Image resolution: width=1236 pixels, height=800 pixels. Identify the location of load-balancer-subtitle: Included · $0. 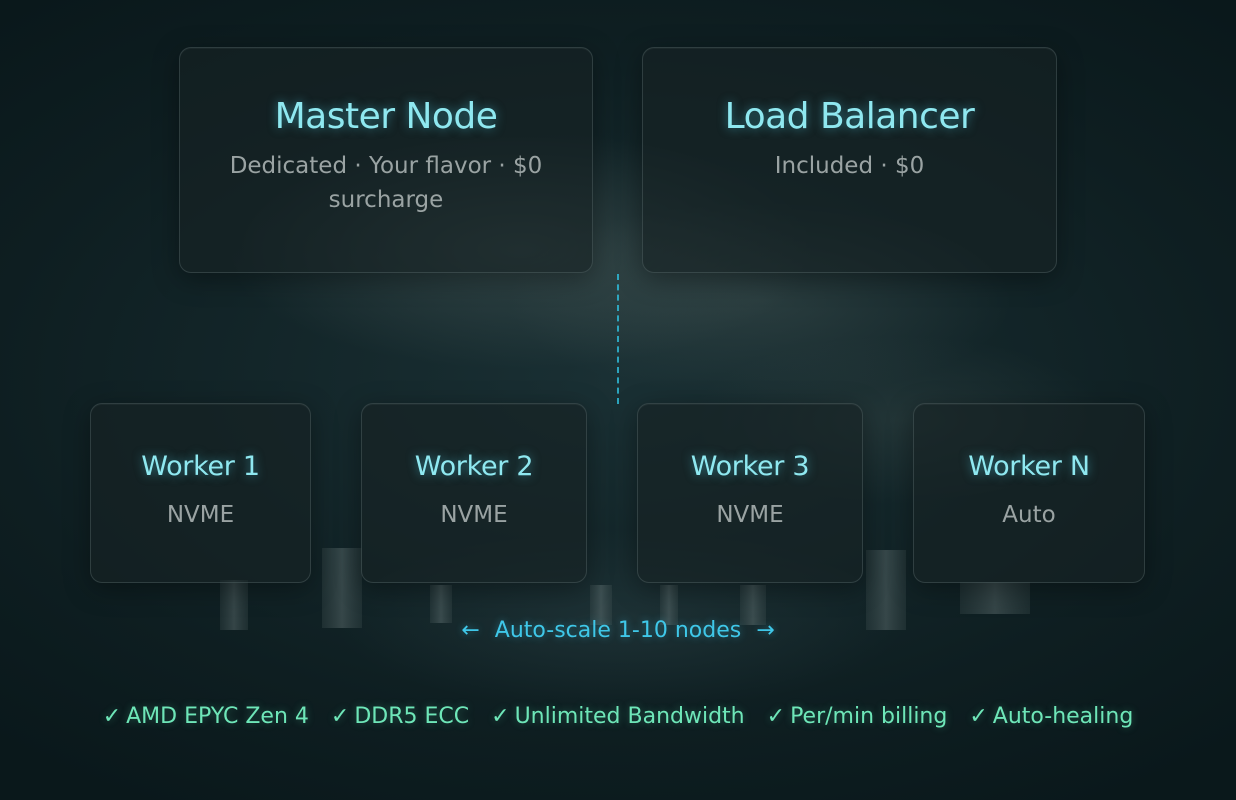
(849, 166).